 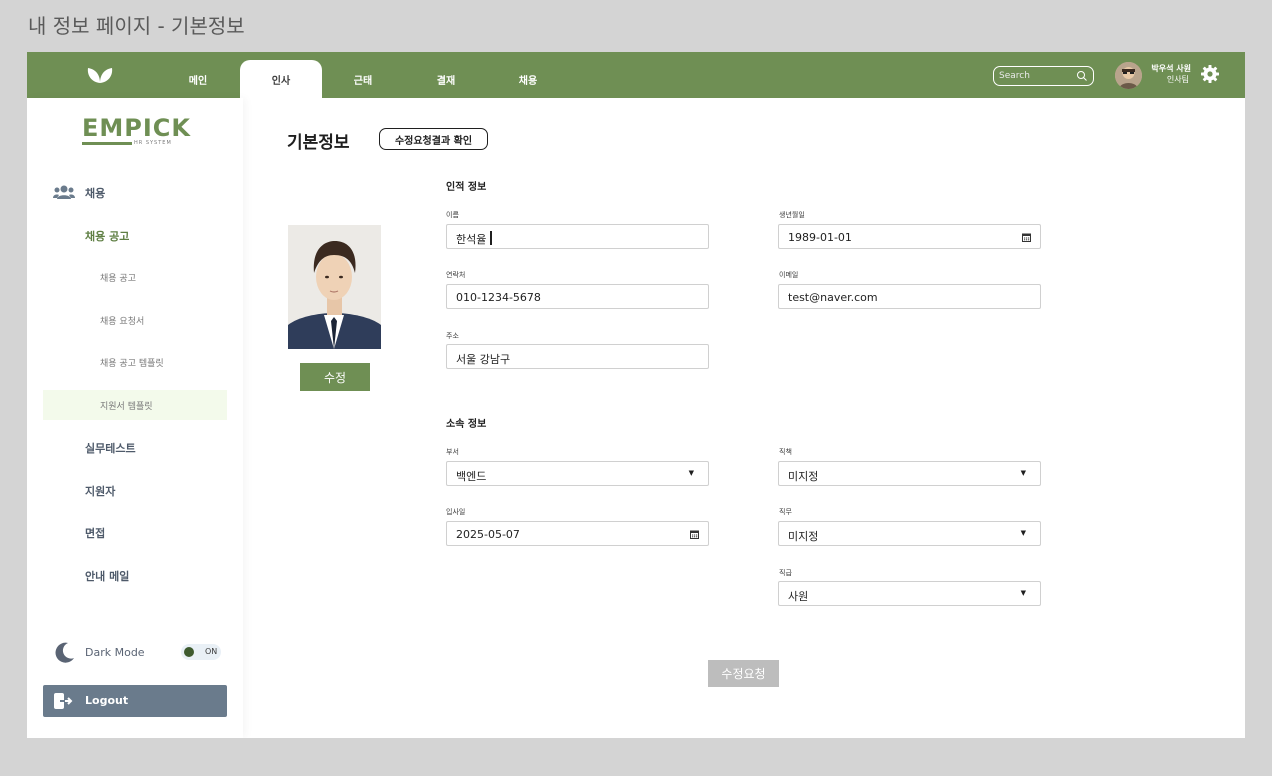 What do you see at coordinates (433, 139) in the screenshot?
I see `check-request-result-button: 수정요청결과 확인` at bounding box center [433, 139].